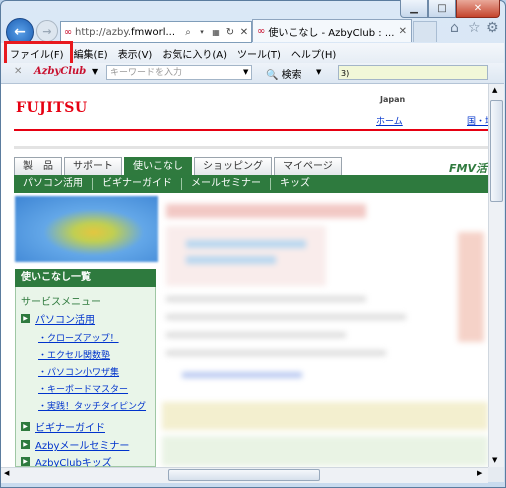 The image size is (506, 488). I want to click on address-bar: ∞ http://azby.fmworl... ⌕ ▾ ▦ ↻ ✕, so click(156, 32).